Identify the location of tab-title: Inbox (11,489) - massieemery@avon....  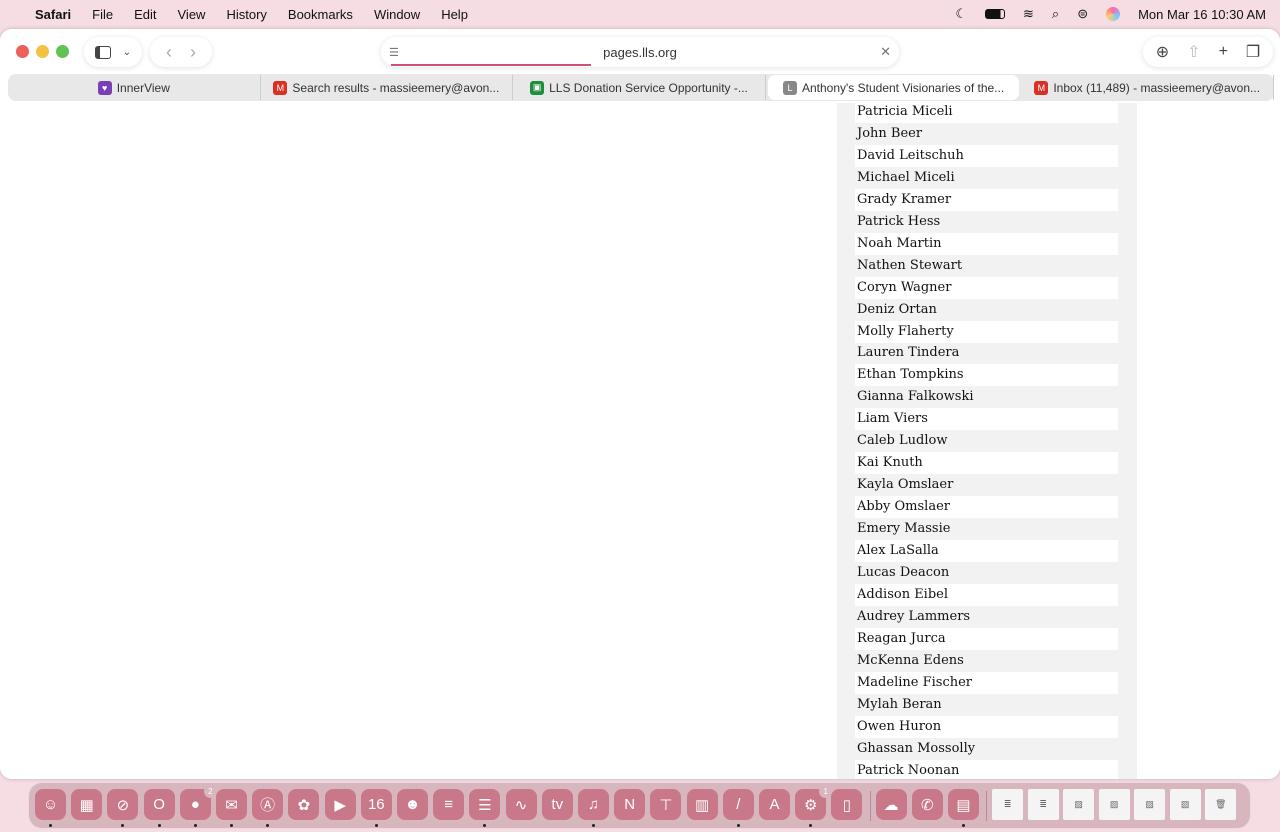
(1157, 87).